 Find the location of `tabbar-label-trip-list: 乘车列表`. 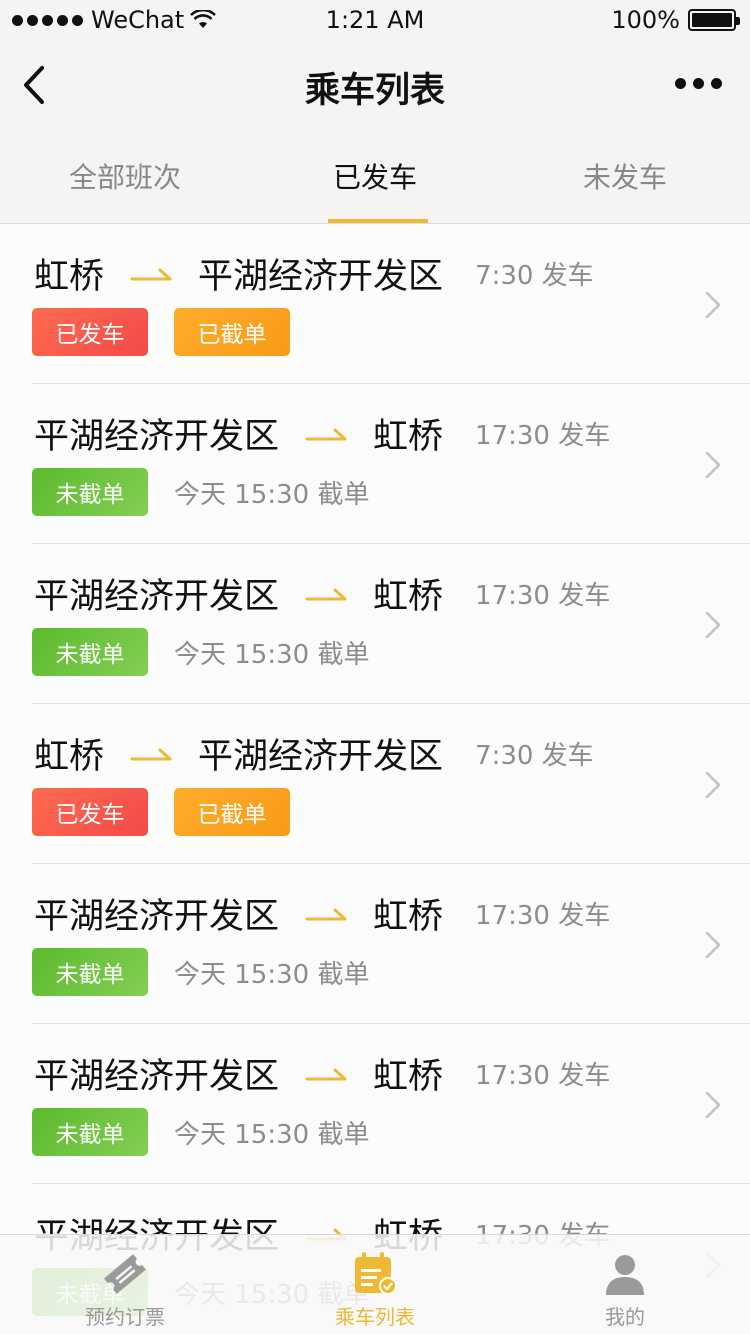

tabbar-label-trip-list: 乘车列表 is located at coordinates (375, 1317).